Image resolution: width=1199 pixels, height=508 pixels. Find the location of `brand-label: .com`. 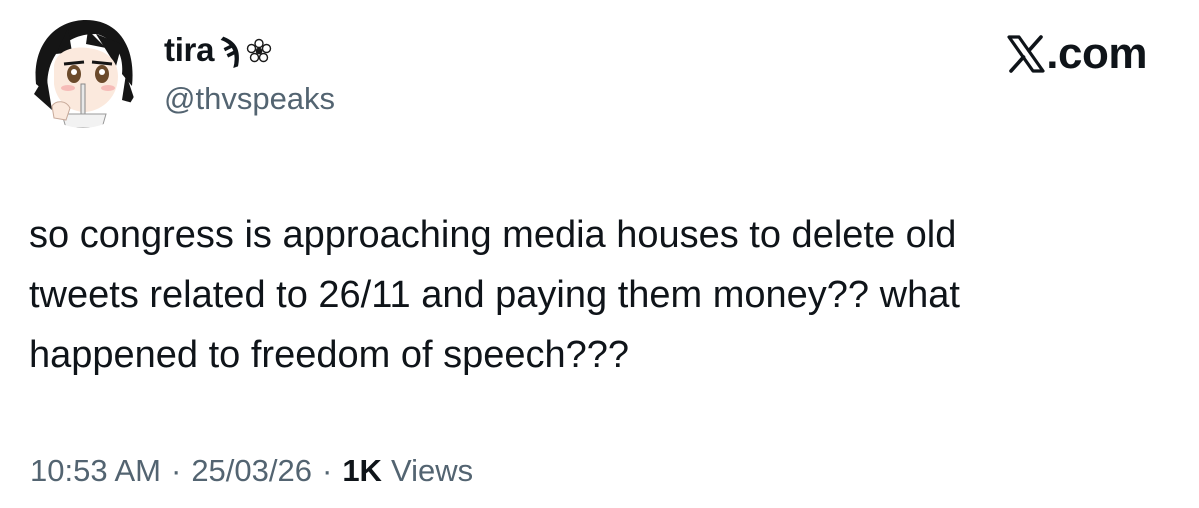

brand-label: .com is located at coordinates (1076, 54).